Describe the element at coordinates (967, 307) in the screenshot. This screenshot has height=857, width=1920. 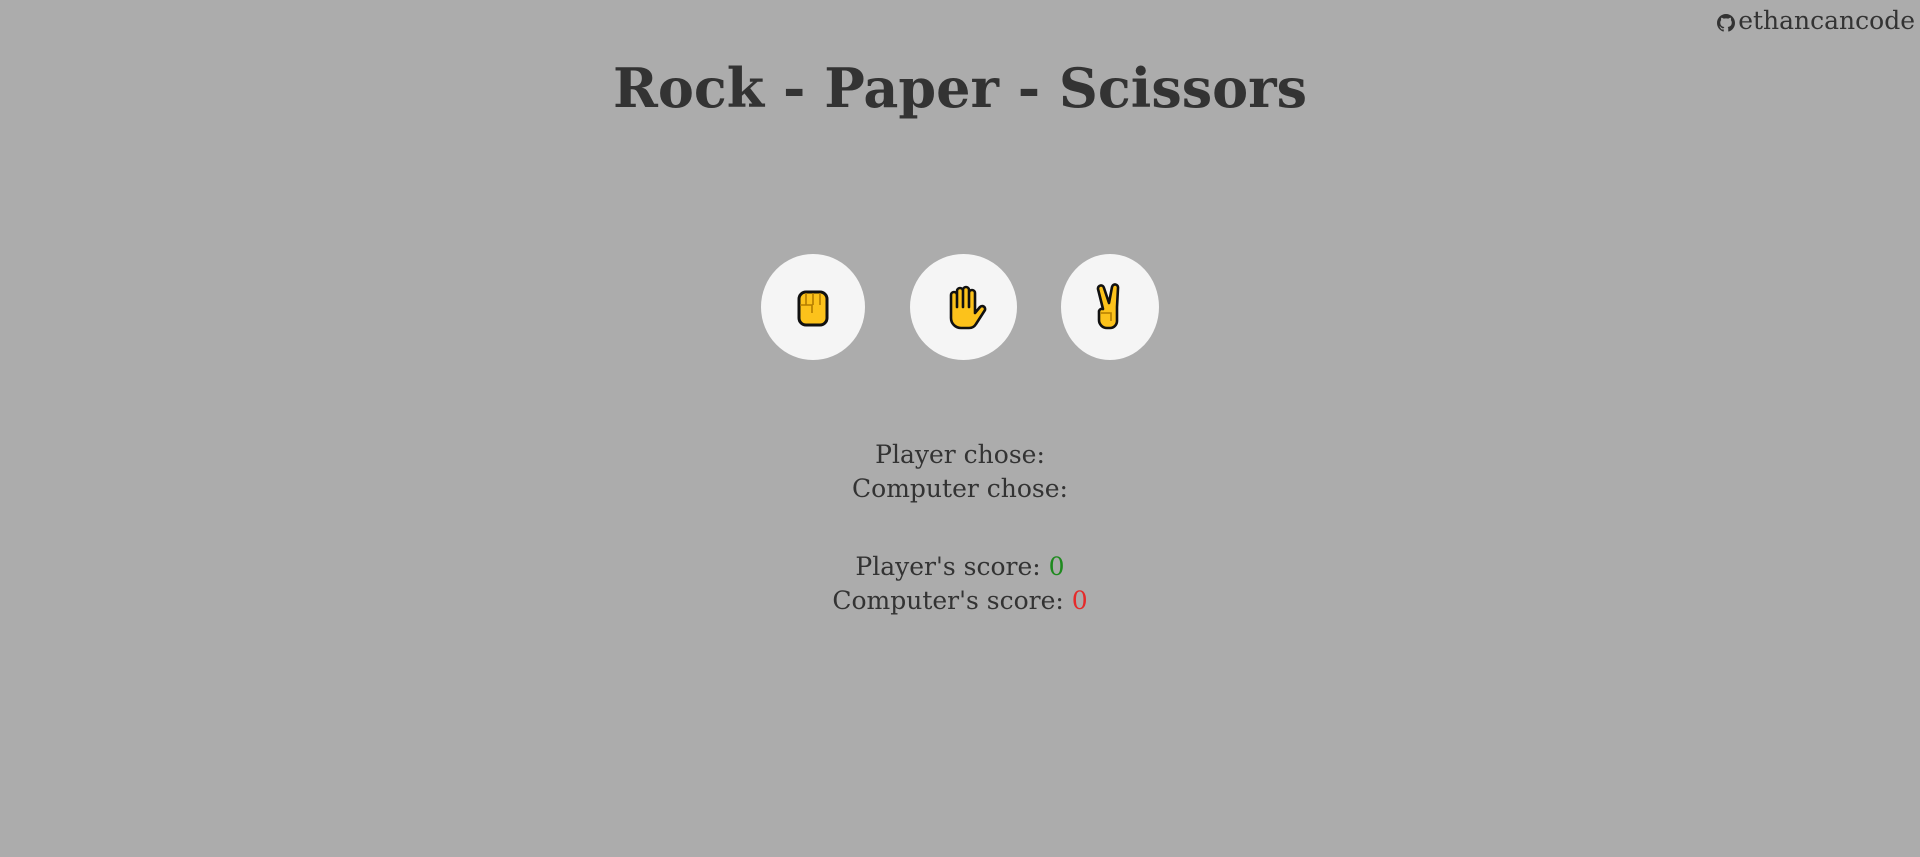
I see `raised-hand-icon` at that location.